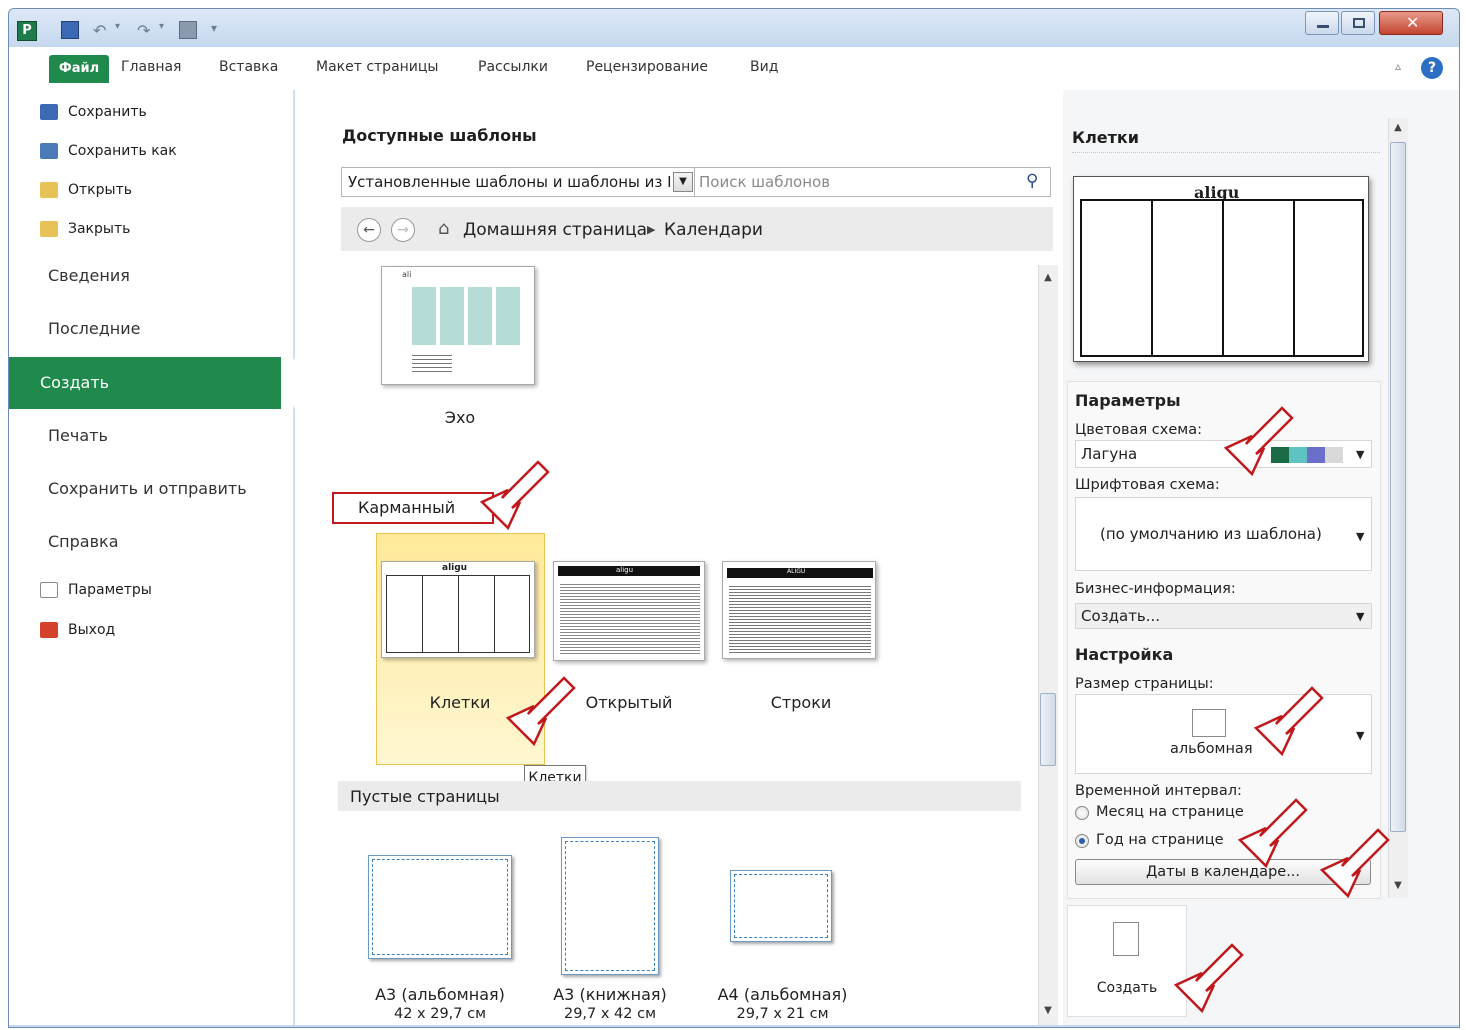 Image resolution: width=1466 pixels, height=1030 pixels. What do you see at coordinates (1082, 813) in the screenshot?
I see `radio-month-per-page` at bounding box center [1082, 813].